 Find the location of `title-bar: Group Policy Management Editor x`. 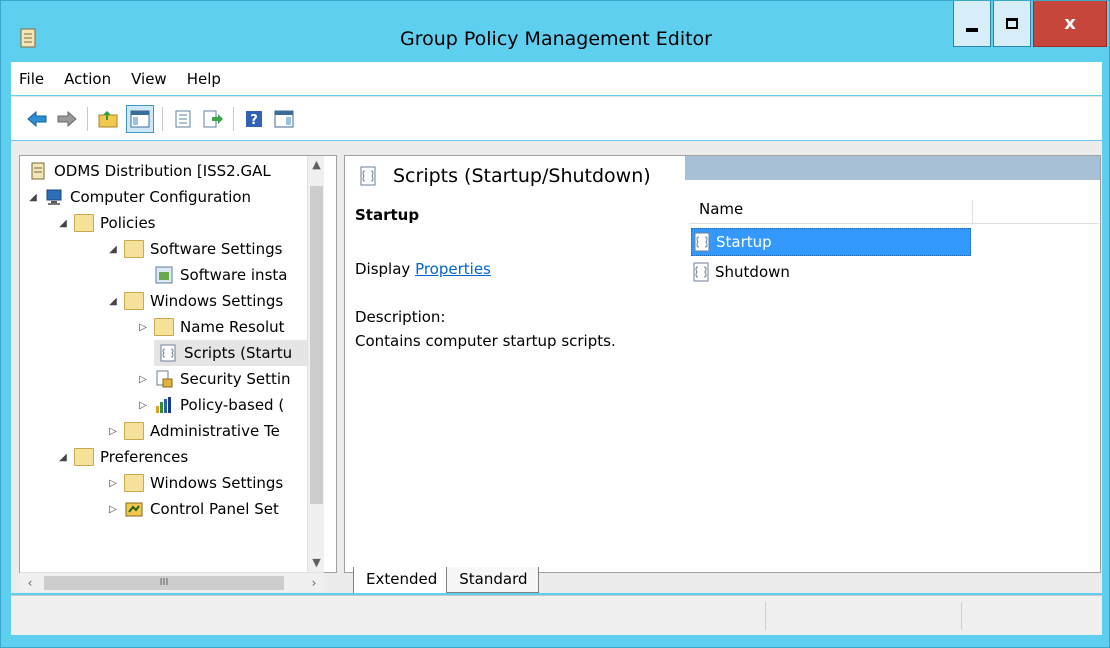

title-bar: Group Policy Management Editor x is located at coordinates (555, 31).